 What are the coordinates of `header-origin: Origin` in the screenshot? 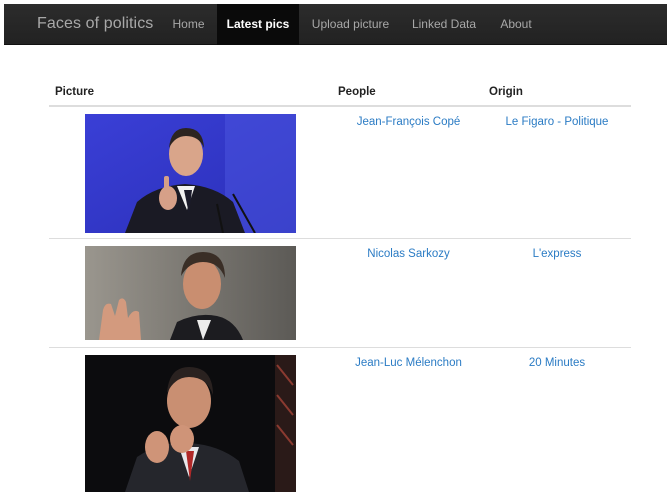 It's located at (506, 92).